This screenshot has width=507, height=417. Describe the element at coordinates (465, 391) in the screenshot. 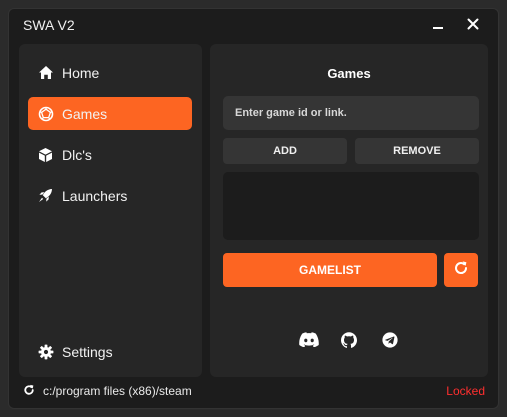

I see `status-badge: Locked` at that location.